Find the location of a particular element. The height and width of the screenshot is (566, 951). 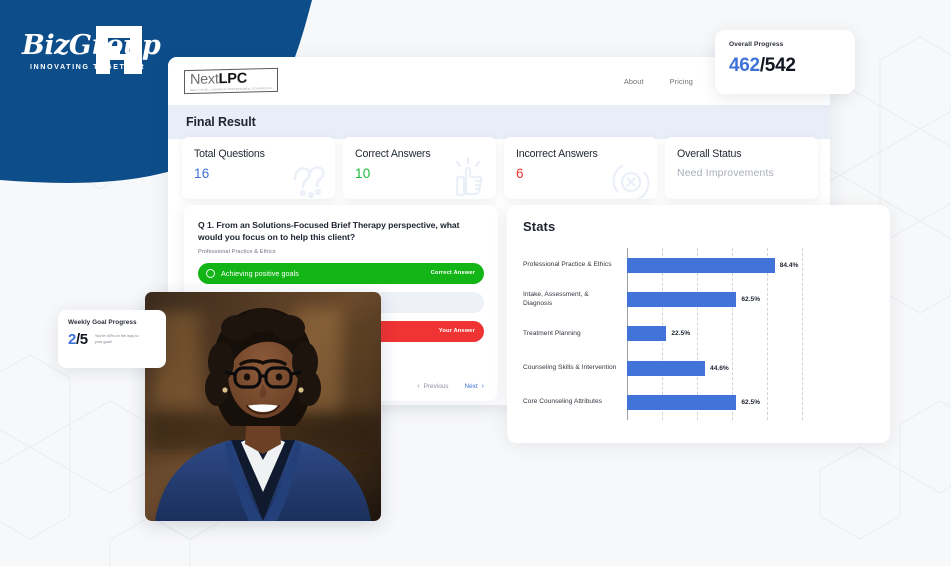

chart-row: Counseling Skills & Intervention 44.6% is located at coordinates (698, 368).